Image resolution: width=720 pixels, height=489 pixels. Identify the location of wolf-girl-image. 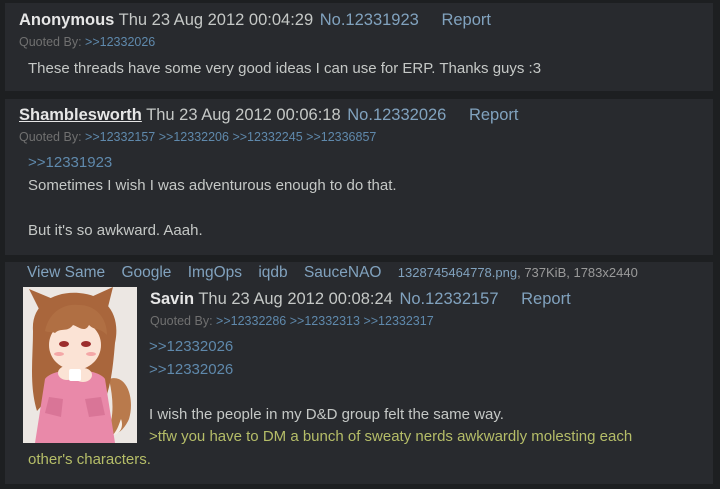
(80, 365).